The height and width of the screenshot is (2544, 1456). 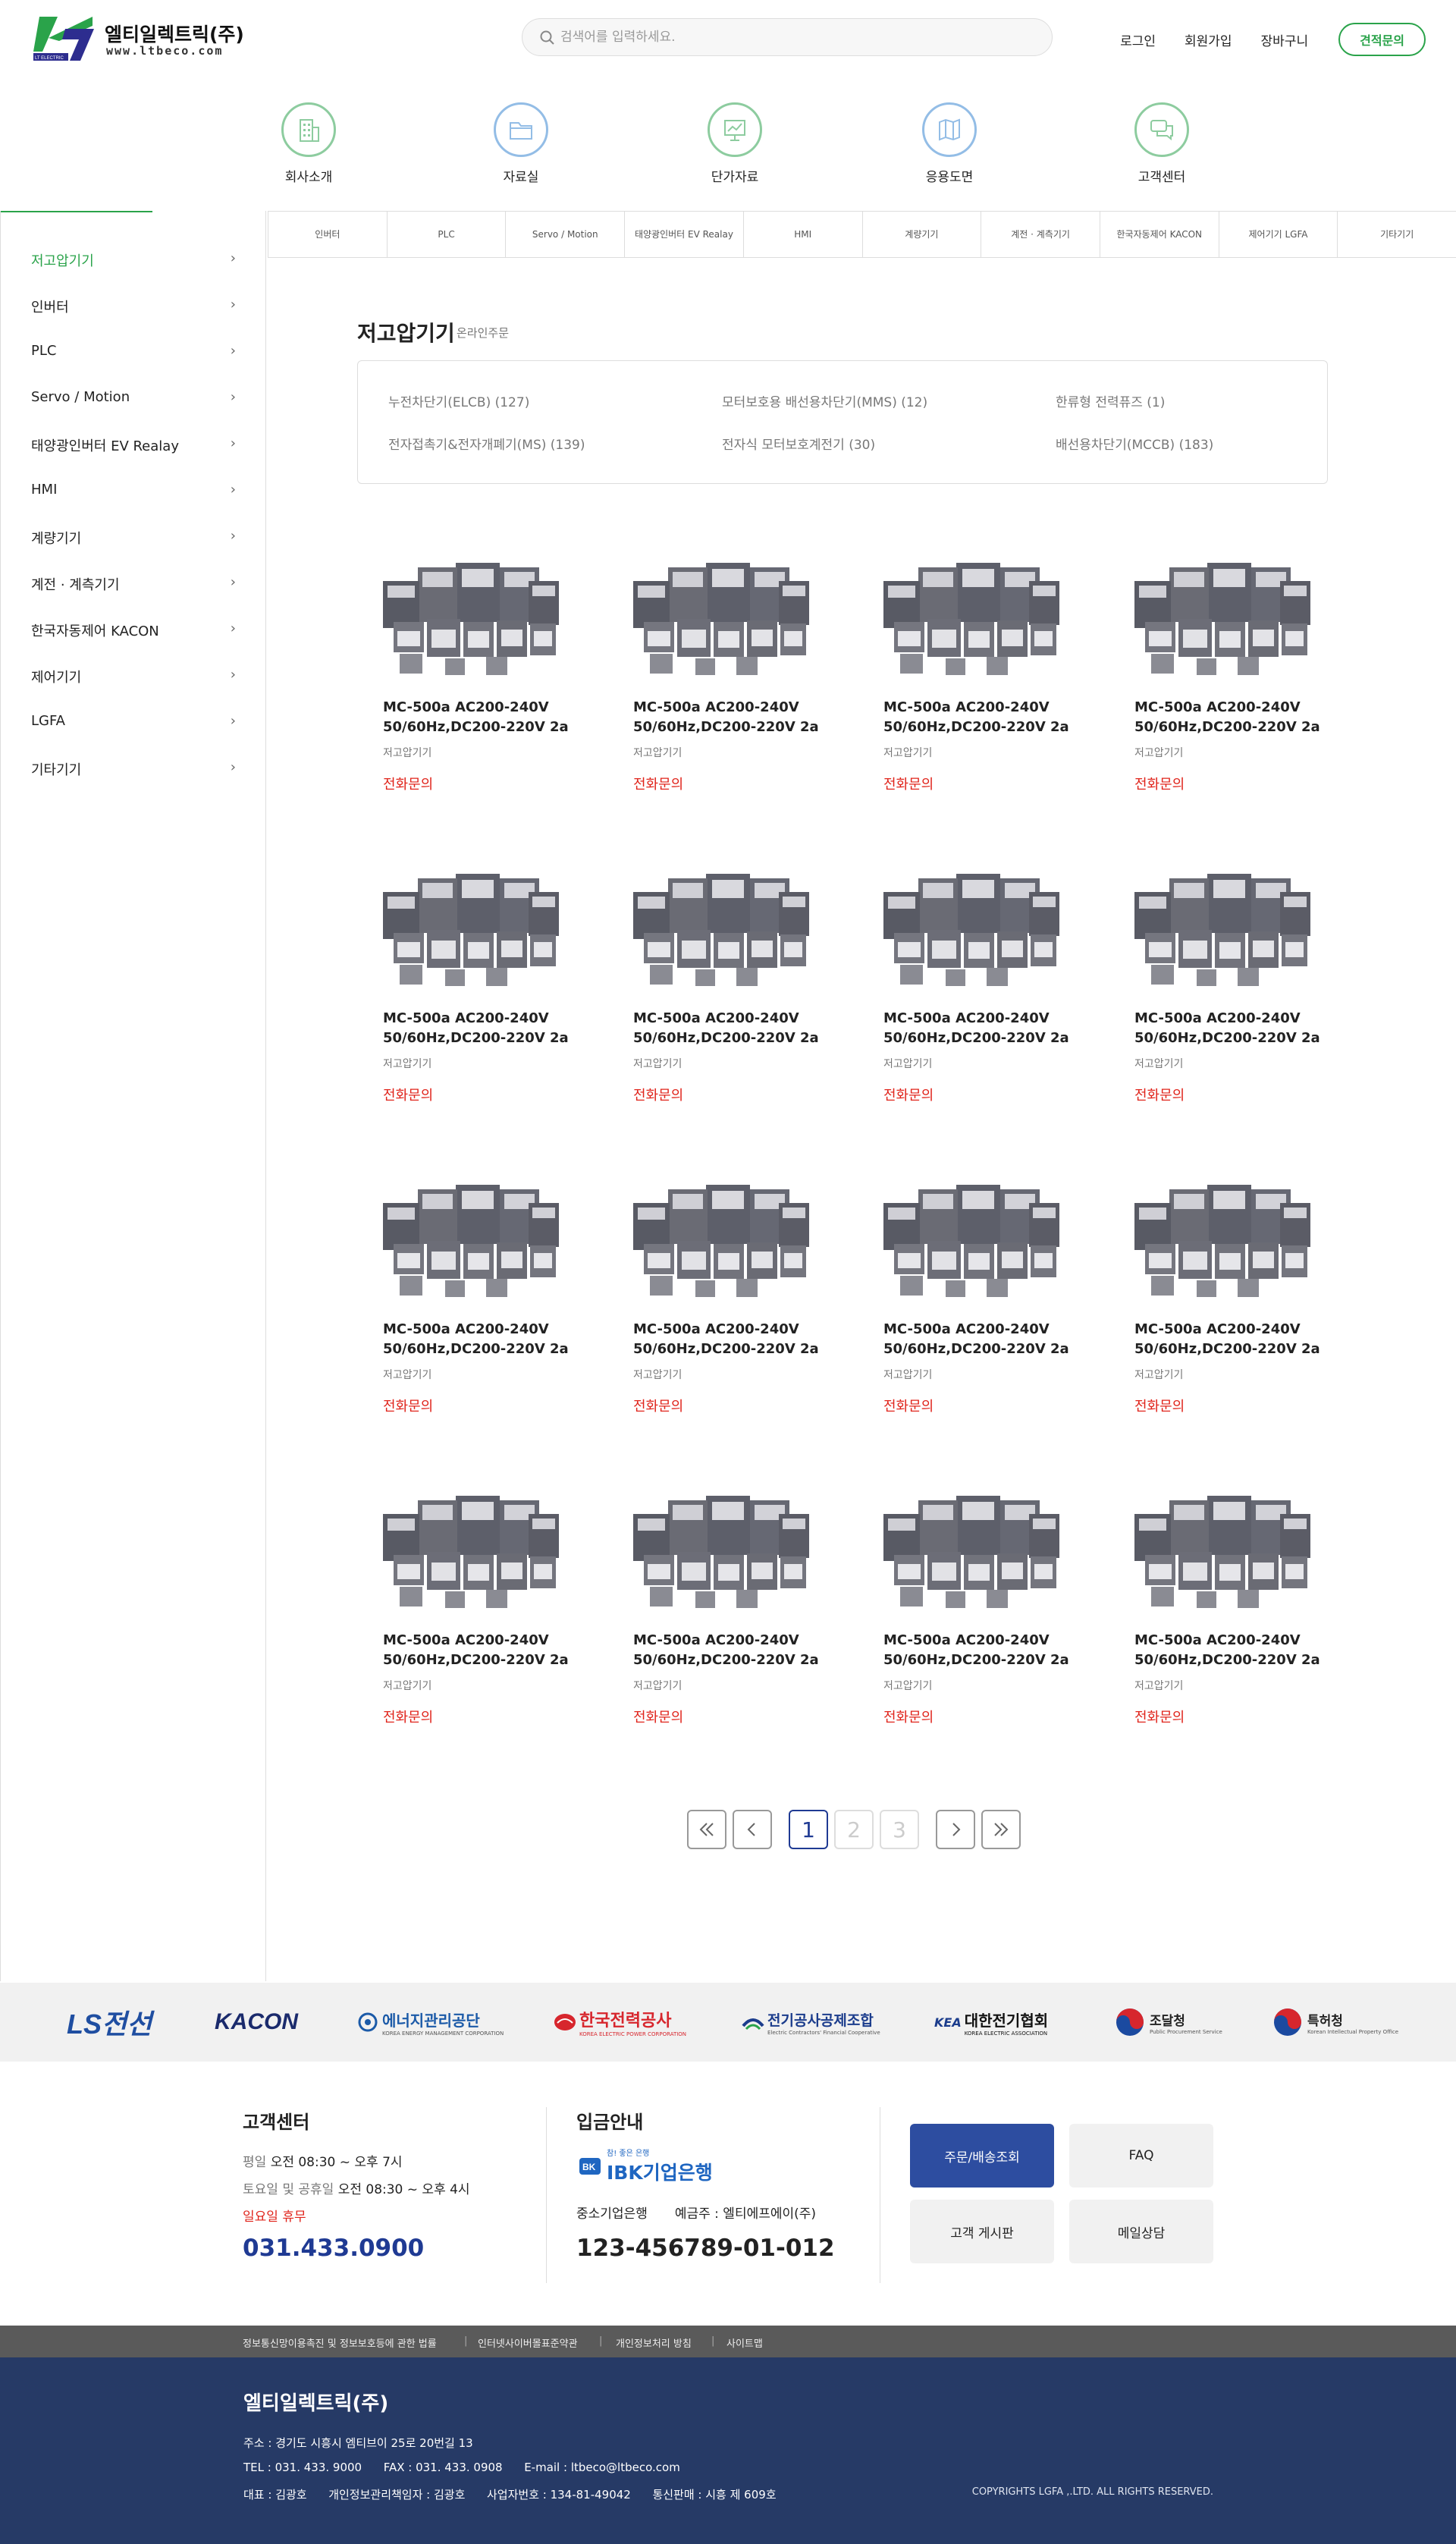 I want to click on partner-kacon: KACON, so click(x=256, y=2022).